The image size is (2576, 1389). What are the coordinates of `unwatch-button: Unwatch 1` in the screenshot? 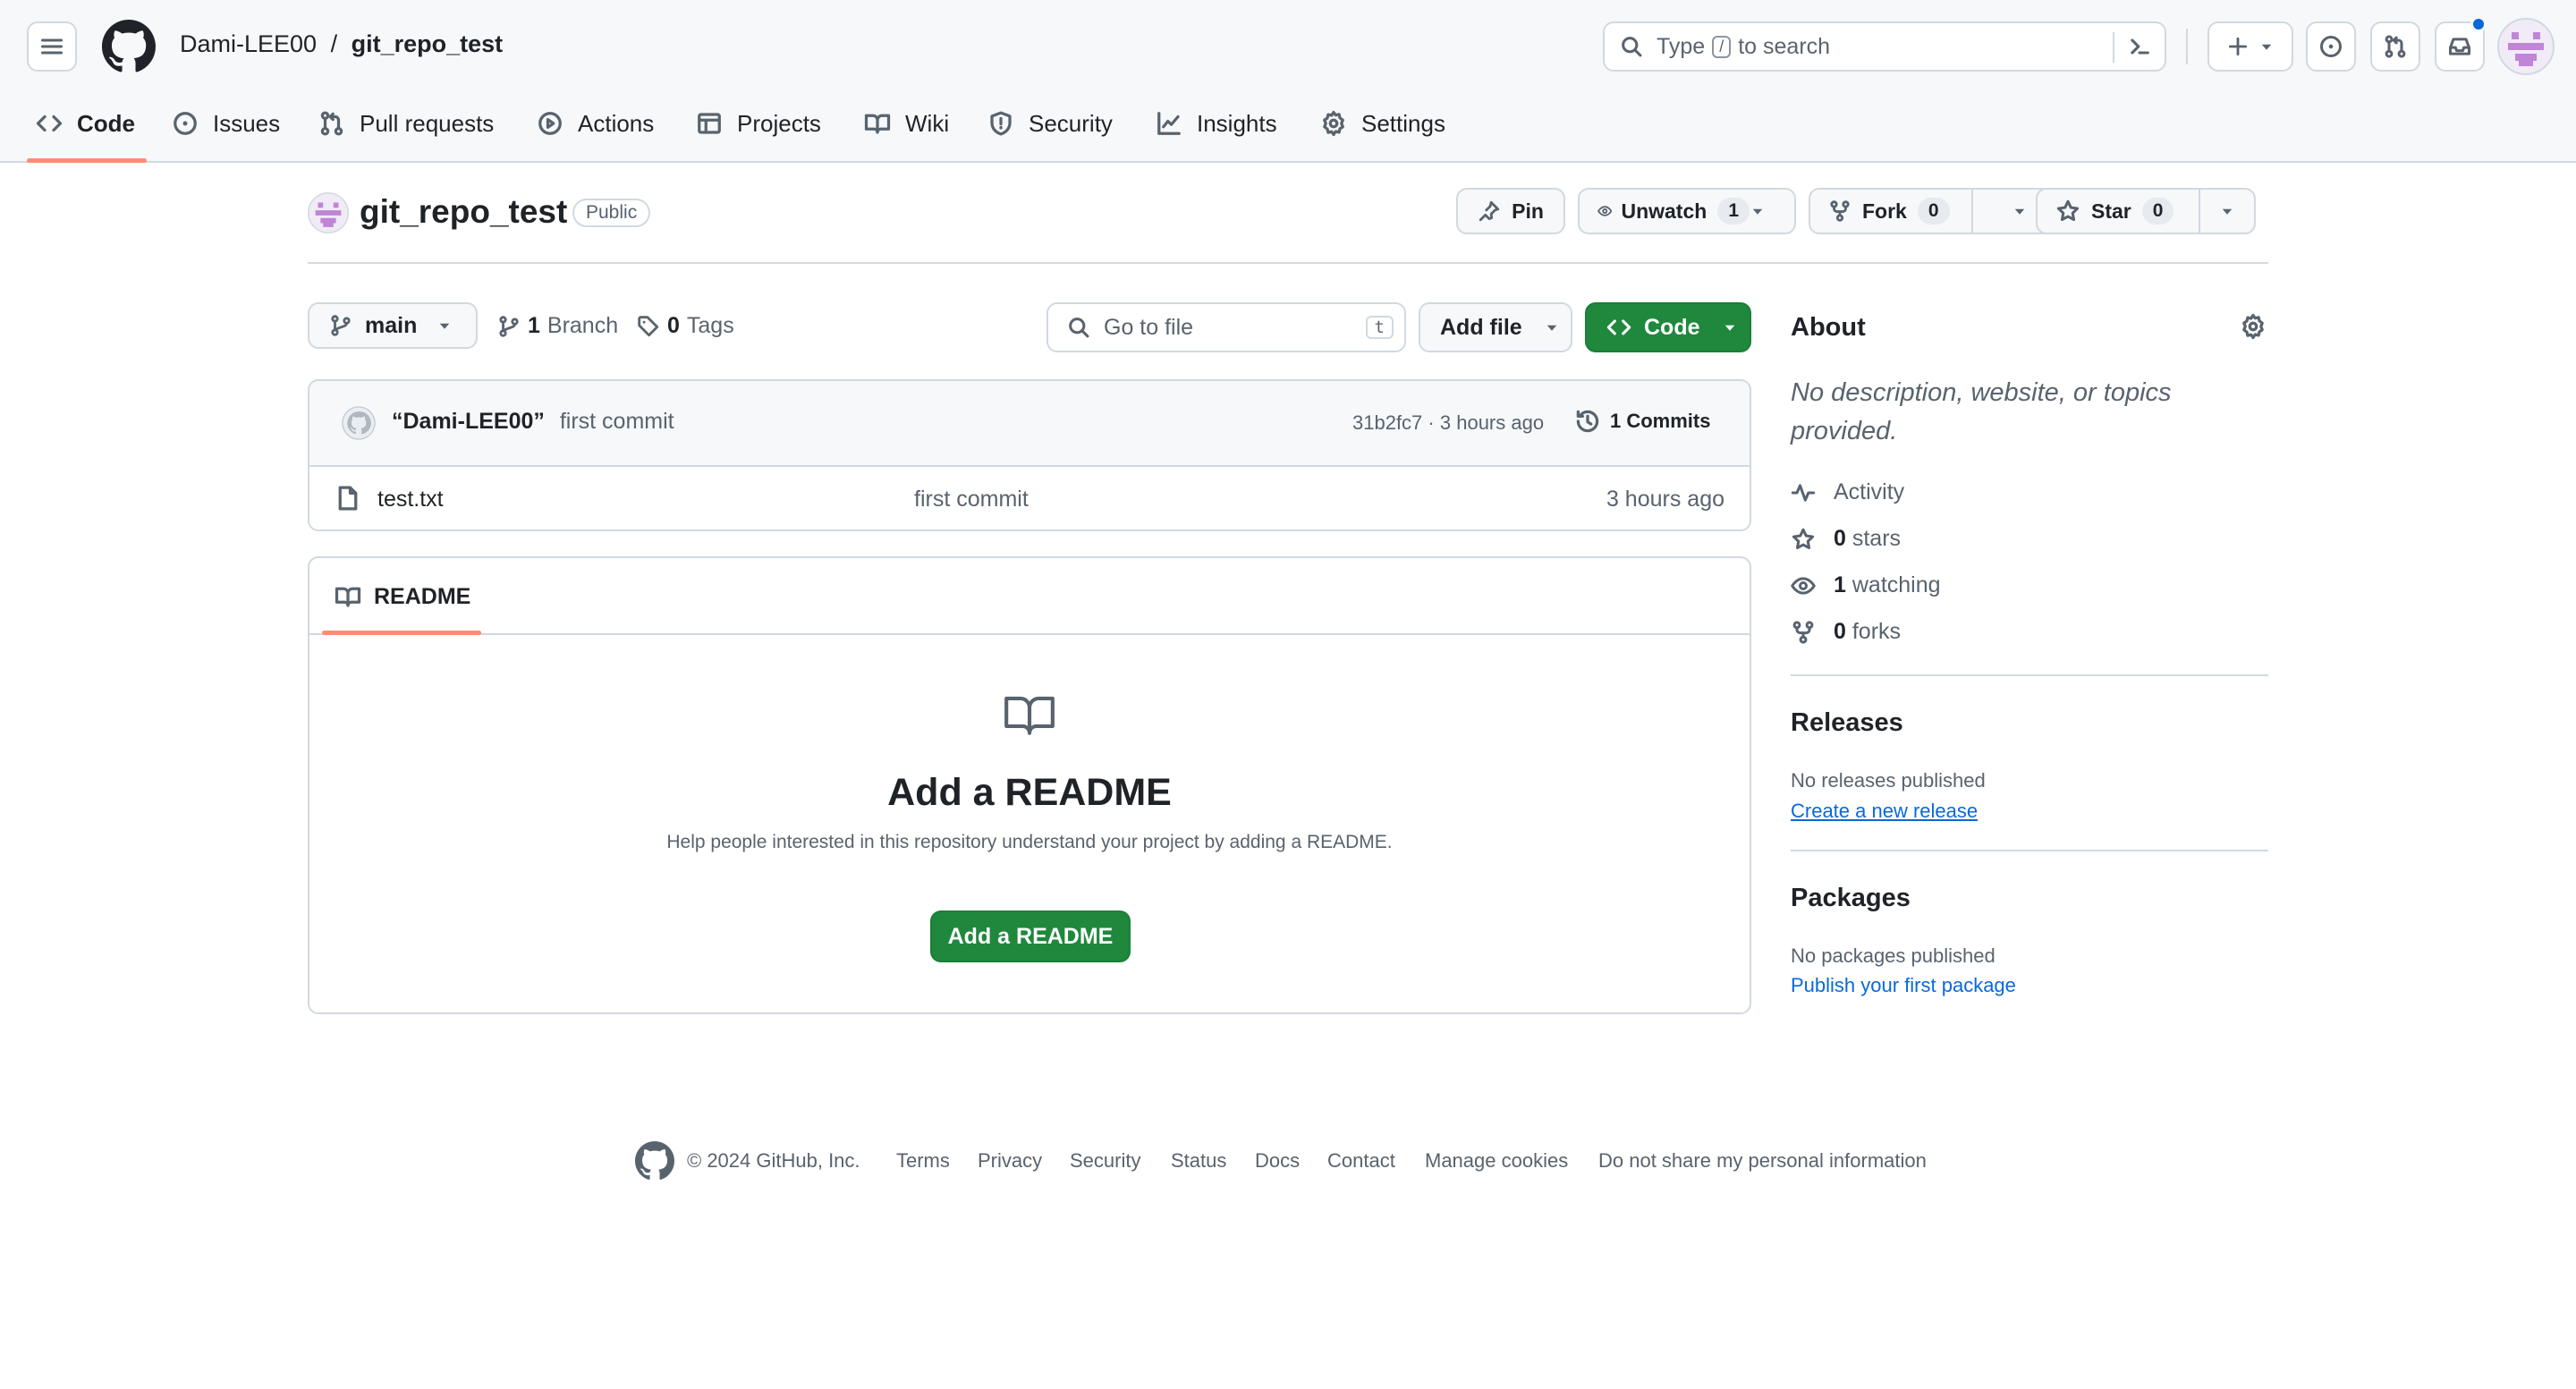 It's located at (1687, 211).